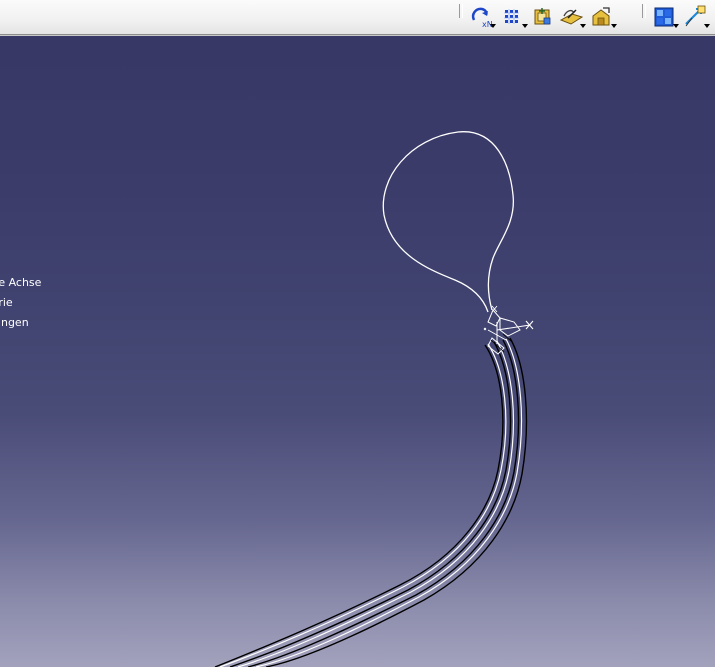  Describe the element at coordinates (23, 323) in the screenshot. I see `tree-item-constraints: ungen` at that location.